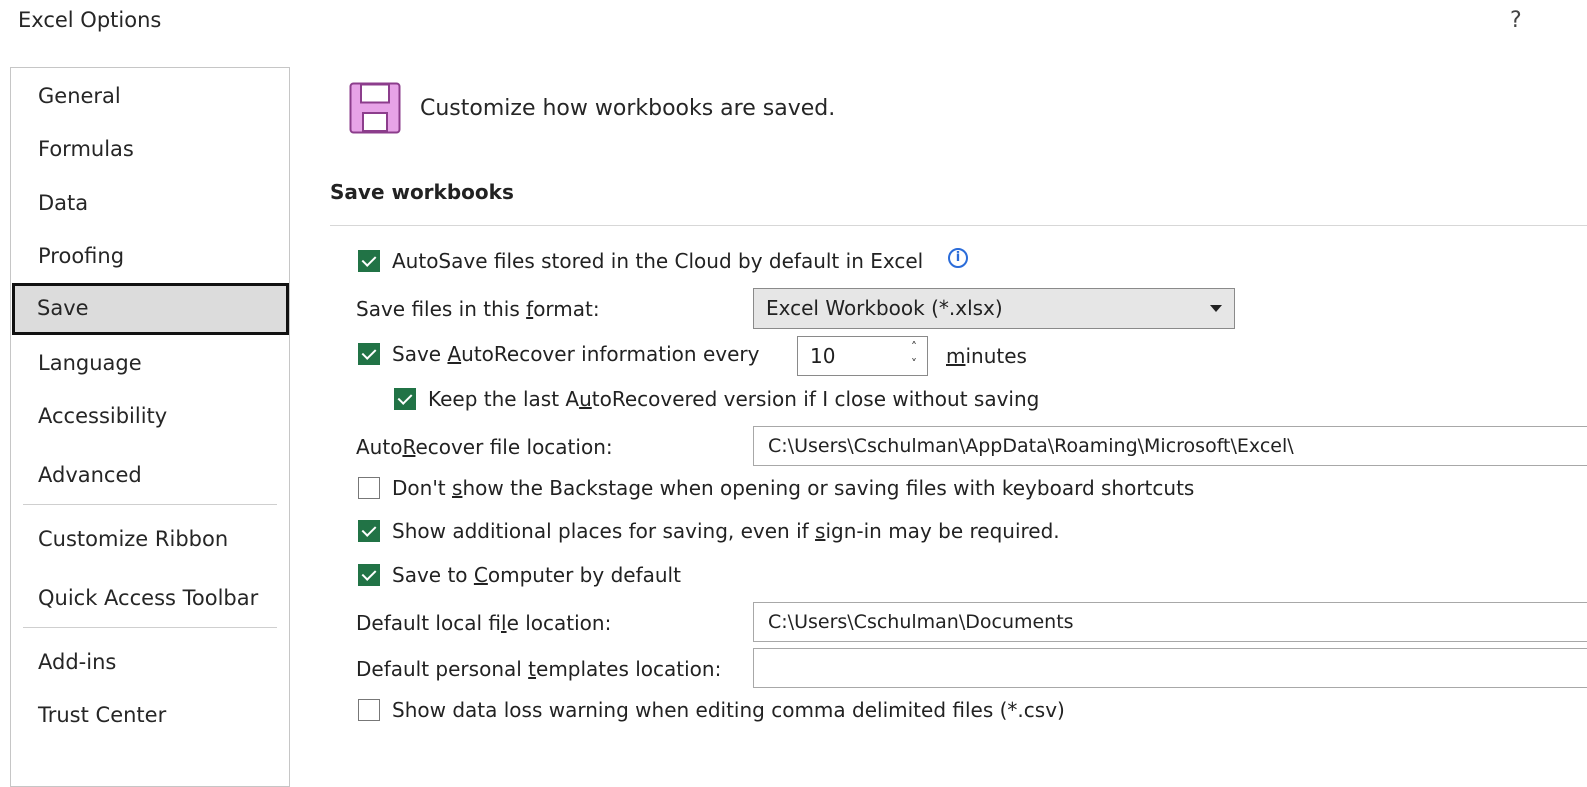 The width and height of the screenshot is (1587, 787). What do you see at coordinates (150, 309) in the screenshot?
I see `nav-item-save: Save` at bounding box center [150, 309].